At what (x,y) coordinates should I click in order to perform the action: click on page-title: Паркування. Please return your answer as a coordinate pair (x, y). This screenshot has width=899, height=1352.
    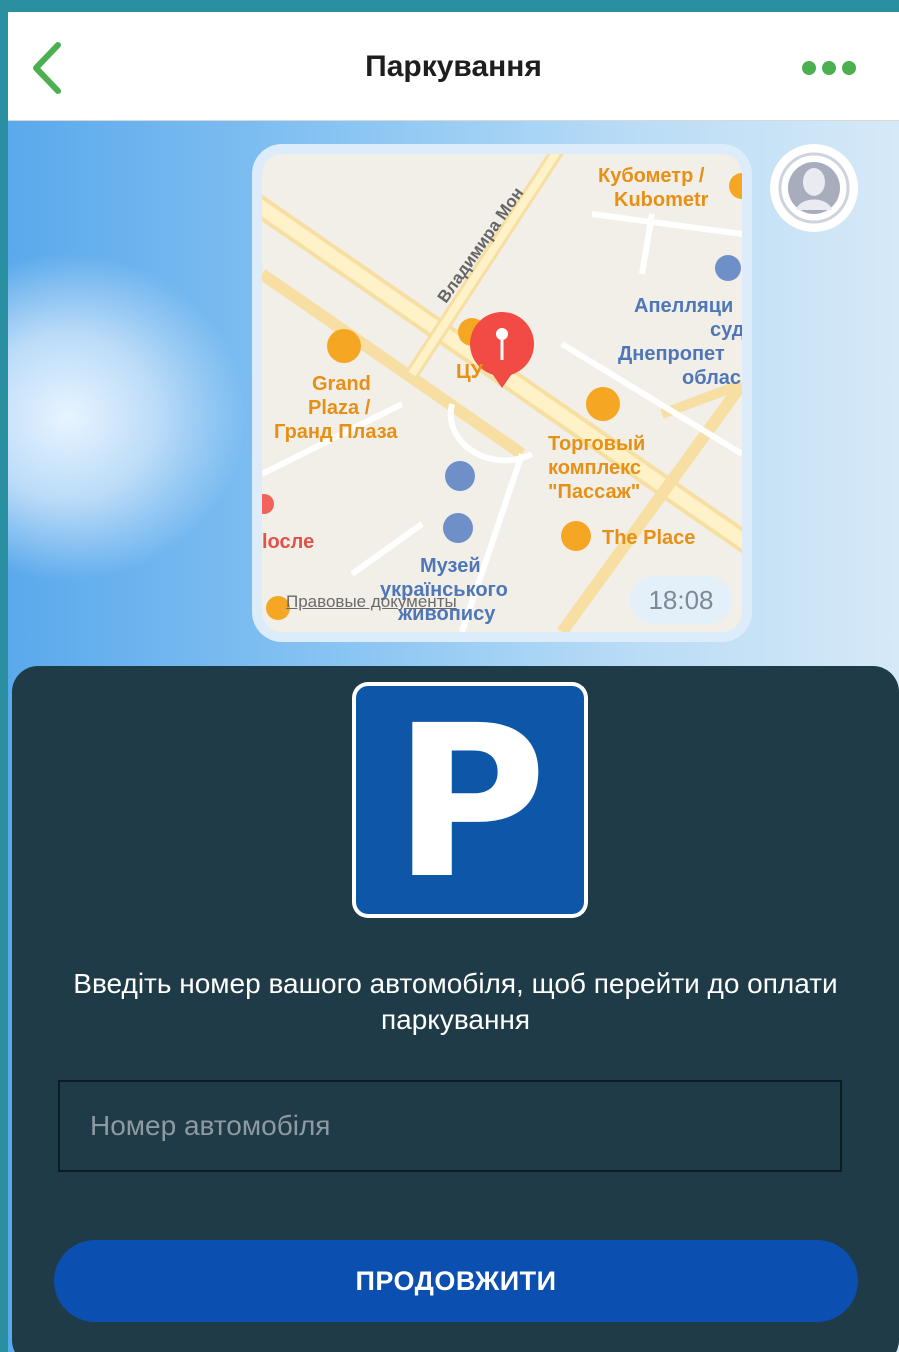
    Looking at the image, I should click on (453, 66).